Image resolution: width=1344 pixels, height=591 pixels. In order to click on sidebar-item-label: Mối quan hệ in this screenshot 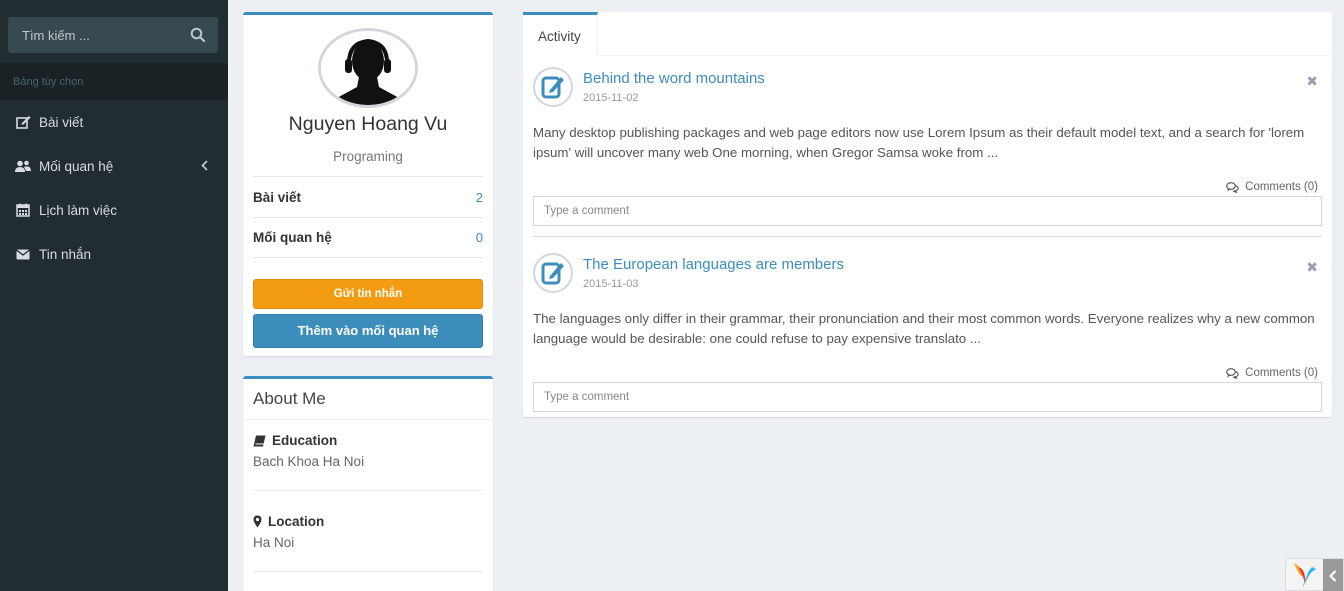, I will do `click(76, 166)`.